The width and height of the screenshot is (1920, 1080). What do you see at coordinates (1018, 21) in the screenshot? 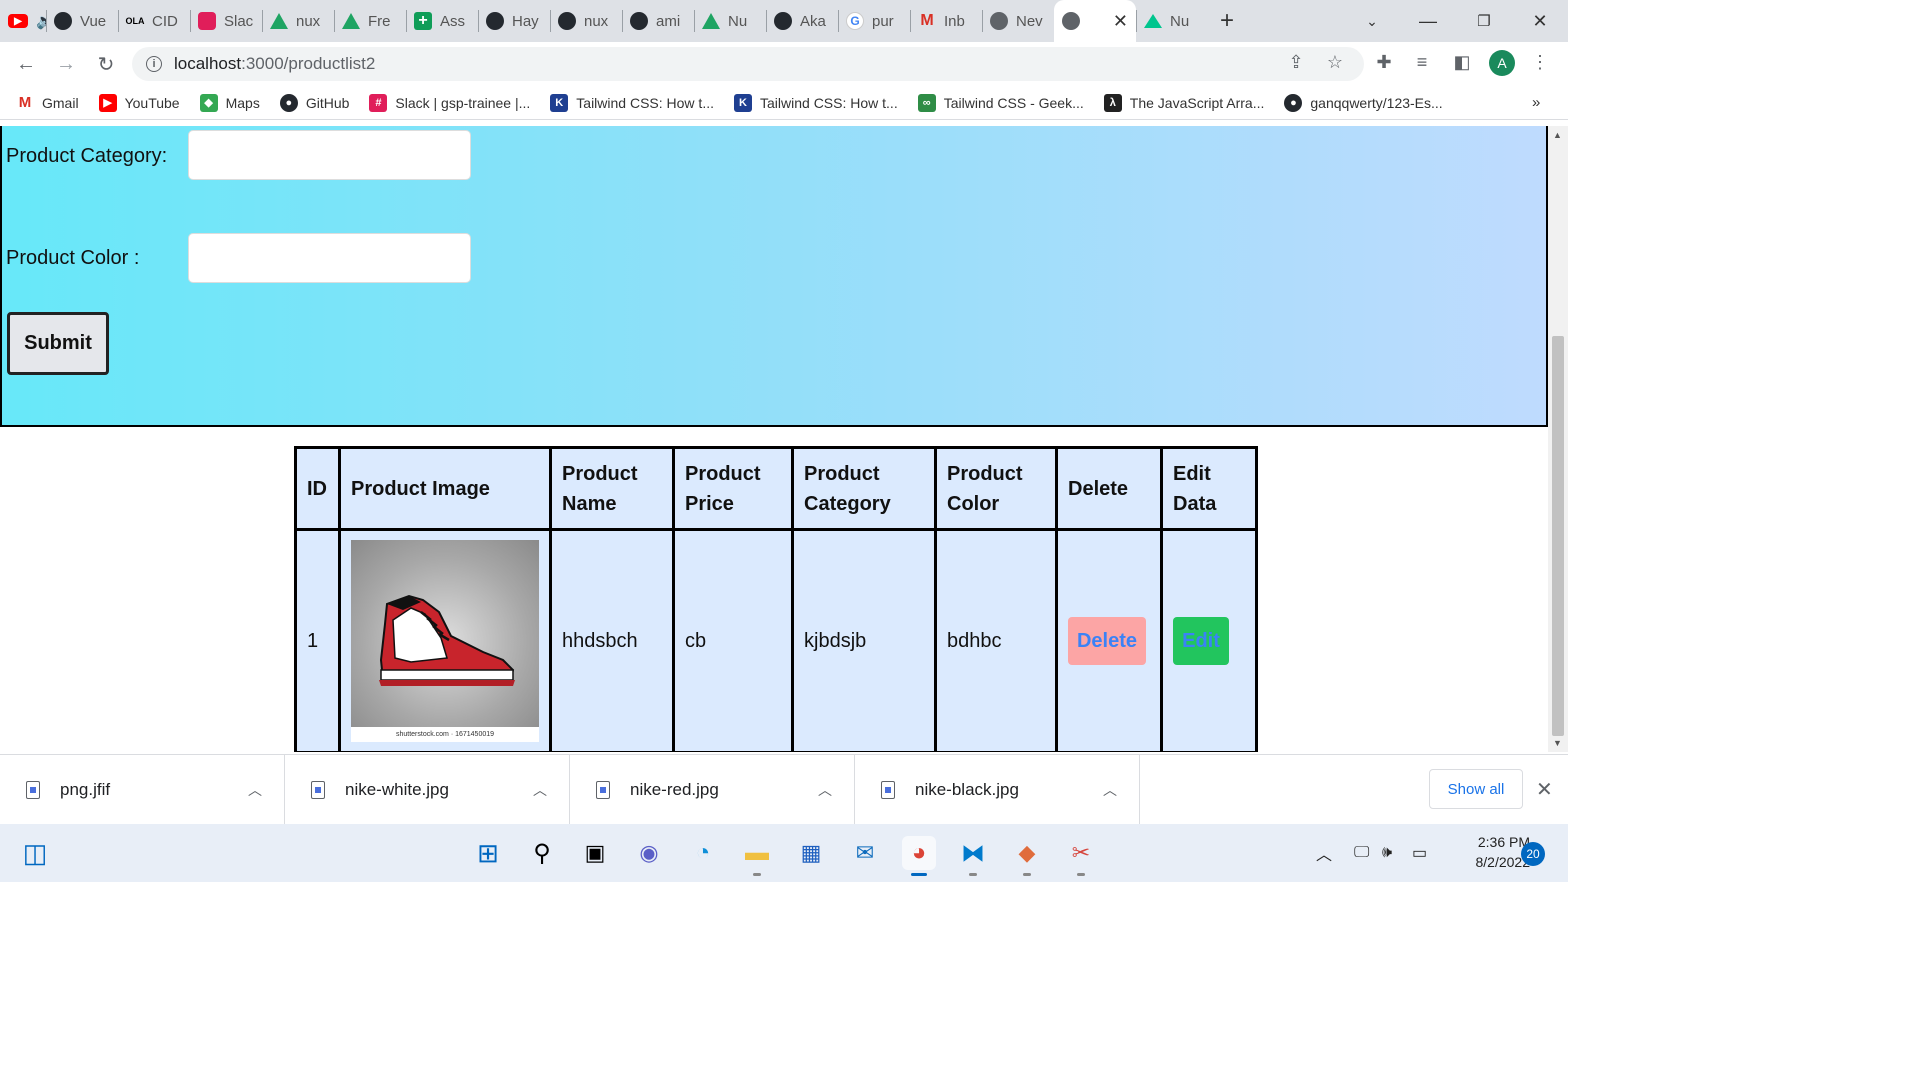
I see `tab-nev: Nev` at bounding box center [1018, 21].